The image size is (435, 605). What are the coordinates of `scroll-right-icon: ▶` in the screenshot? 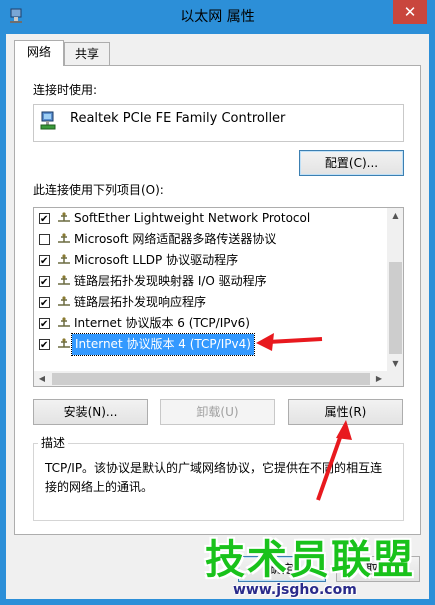 It's located at (379, 378).